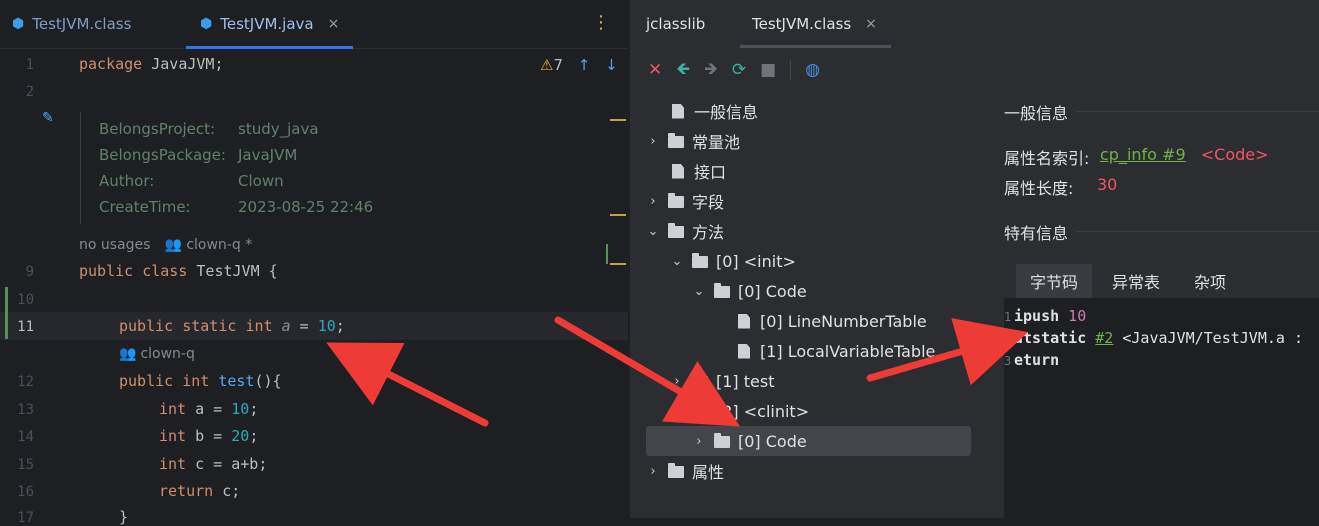 The height and width of the screenshot is (526, 1319). Describe the element at coordinates (1047, 158) in the screenshot. I see `attr-name-label: 属性名索引:` at that location.